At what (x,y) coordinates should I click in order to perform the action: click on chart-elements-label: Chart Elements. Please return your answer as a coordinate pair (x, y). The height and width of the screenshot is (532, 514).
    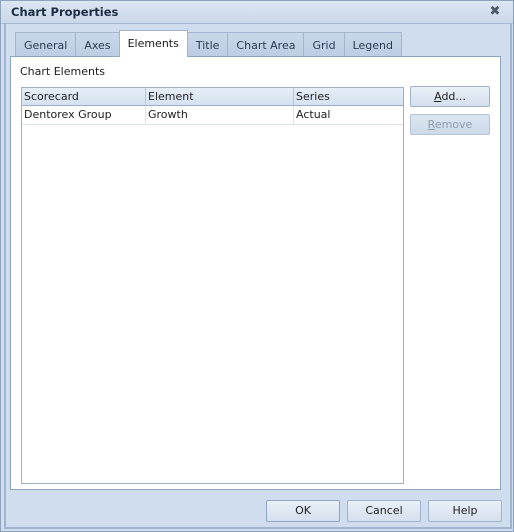
    Looking at the image, I should click on (62, 71).